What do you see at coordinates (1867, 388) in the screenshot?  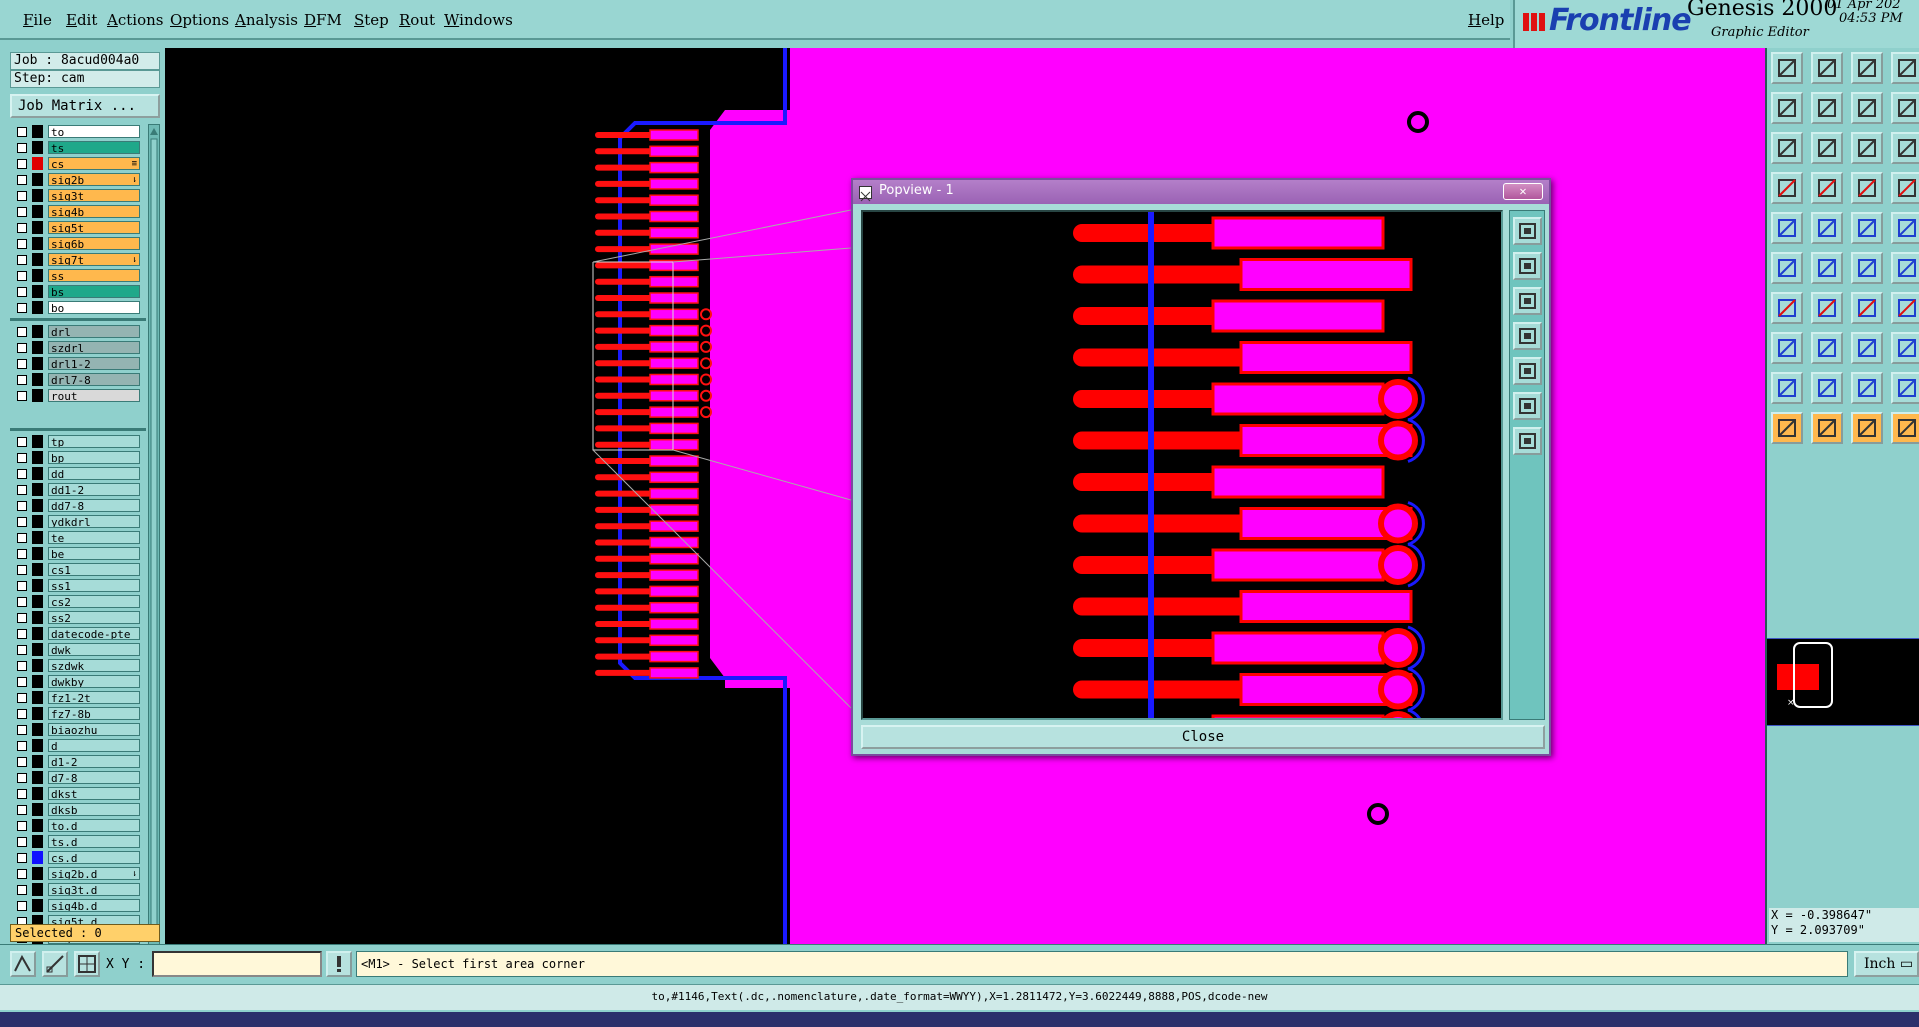 I see `arch-icon` at bounding box center [1867, 388].